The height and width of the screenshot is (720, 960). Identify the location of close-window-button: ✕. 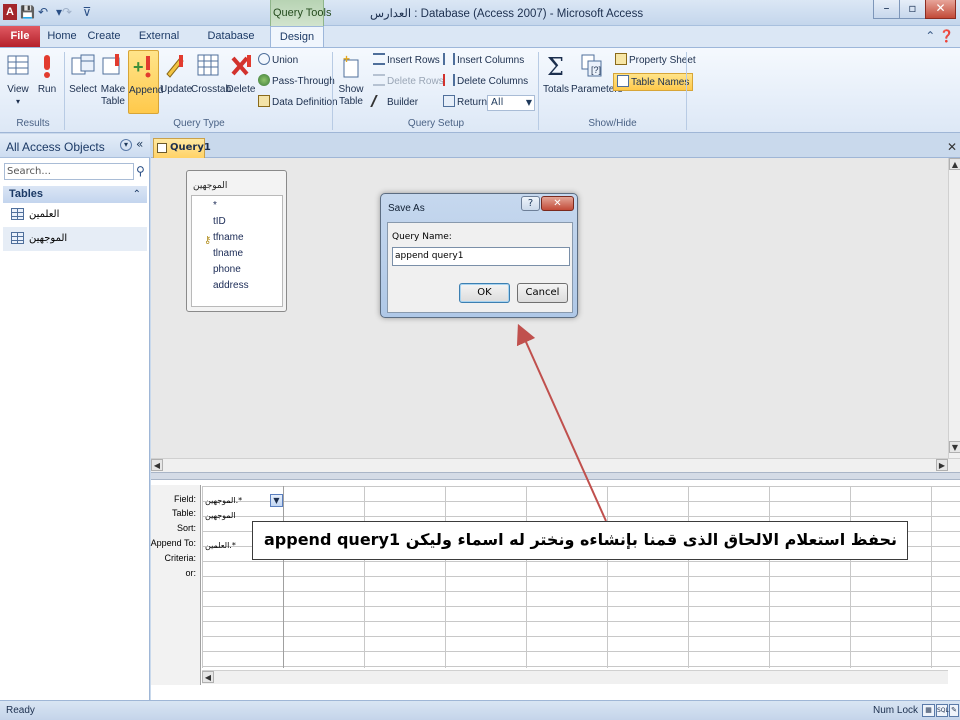
(940, 9).